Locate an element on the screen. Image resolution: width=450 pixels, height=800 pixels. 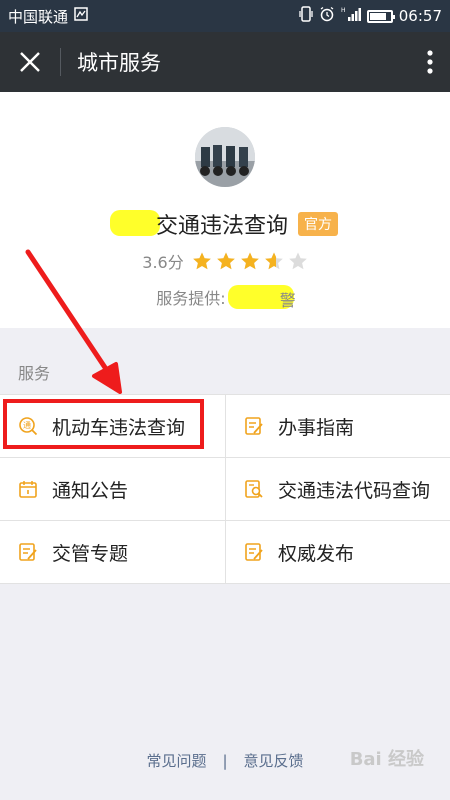
rating-score: 3.6分 is located at coordinates (163, 262).